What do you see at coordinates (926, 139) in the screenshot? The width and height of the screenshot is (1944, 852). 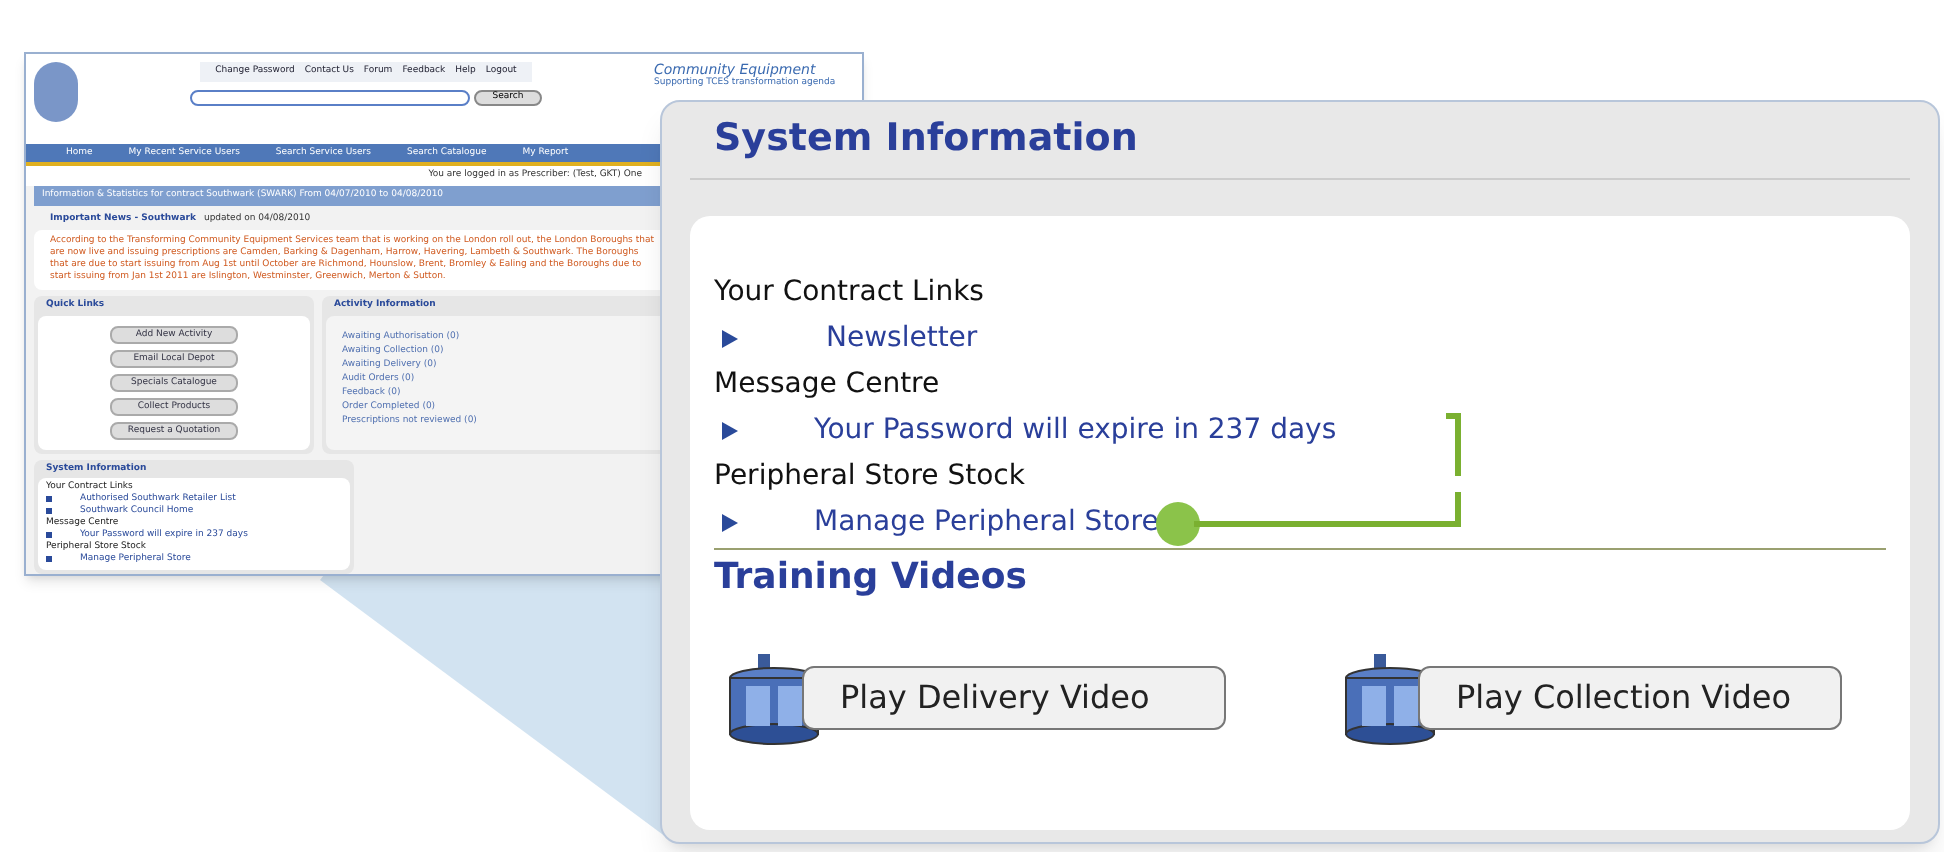 I see `panel-title: System Information` at bounding box center [926, 139].